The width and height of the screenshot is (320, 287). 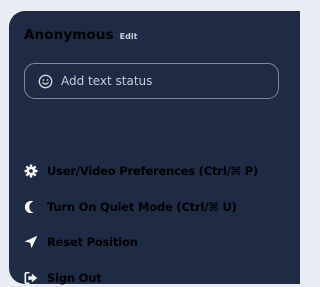 I want to click on gear-icon, so click(x=31, y=171).